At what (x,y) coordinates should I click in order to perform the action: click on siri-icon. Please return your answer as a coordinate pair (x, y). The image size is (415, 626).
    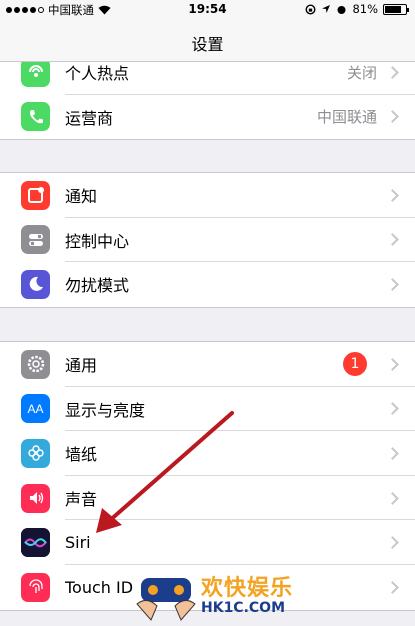
    Looking at the image, I should click on (35, 543).